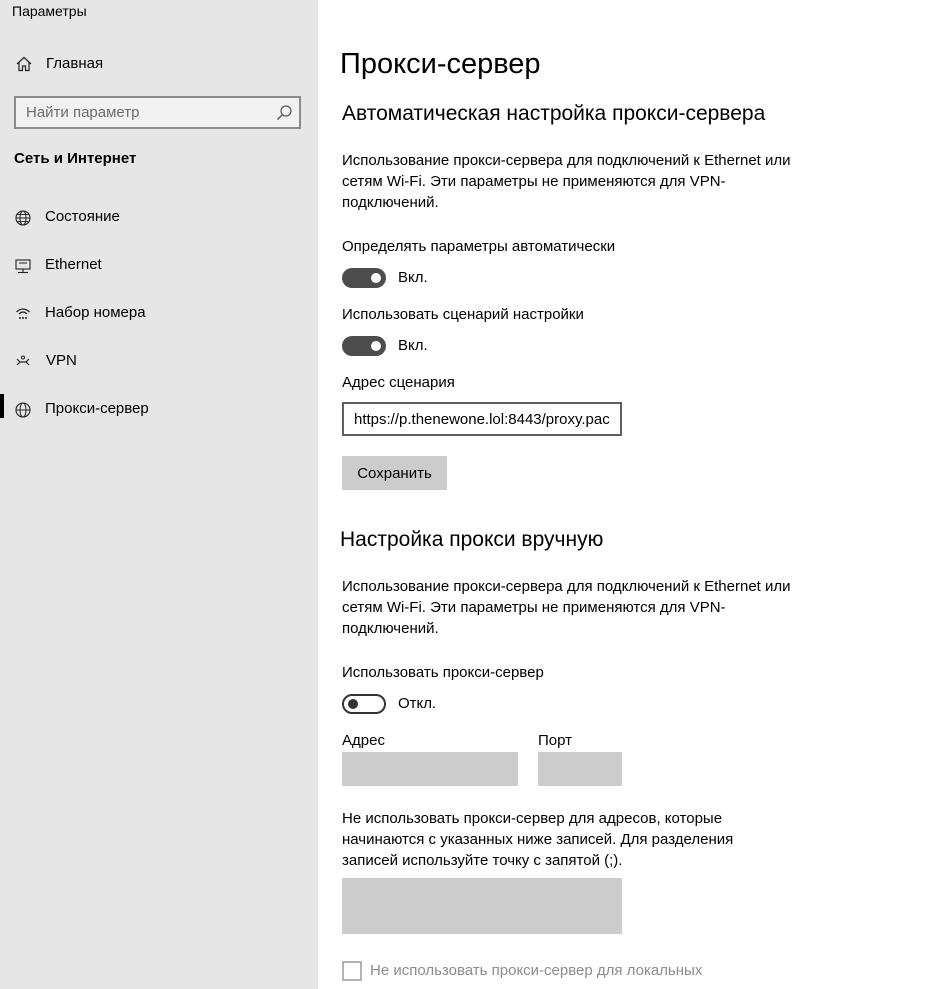 Image resolution: width=932 pixels, height=989 pixels. What do you see at coordinates (417, 703) in the screenshot?
I see `use-proxy-state: Откл.` at bounding box center [417, 703].